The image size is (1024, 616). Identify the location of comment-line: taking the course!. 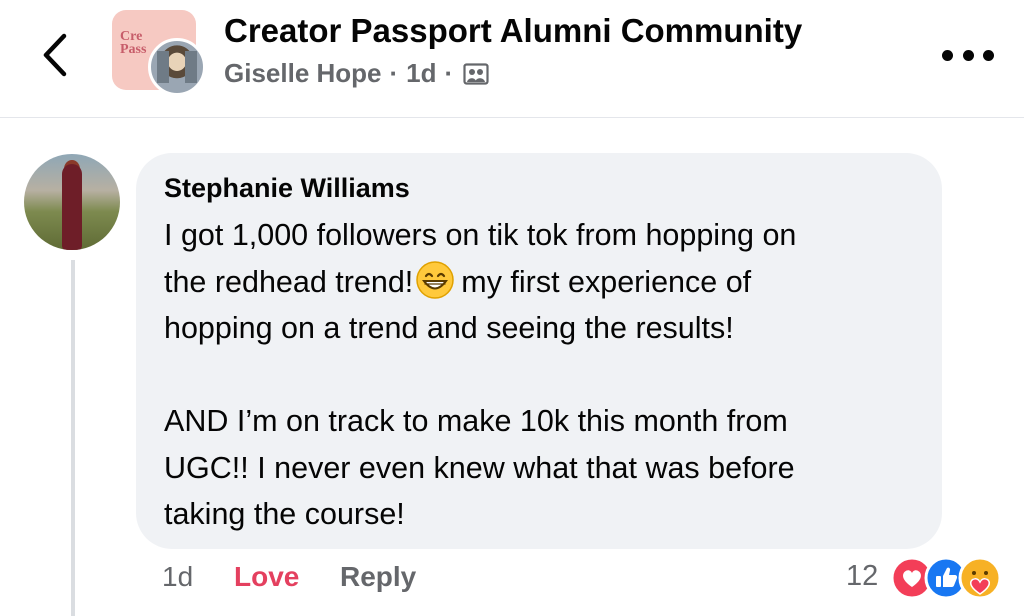
(284, 514).